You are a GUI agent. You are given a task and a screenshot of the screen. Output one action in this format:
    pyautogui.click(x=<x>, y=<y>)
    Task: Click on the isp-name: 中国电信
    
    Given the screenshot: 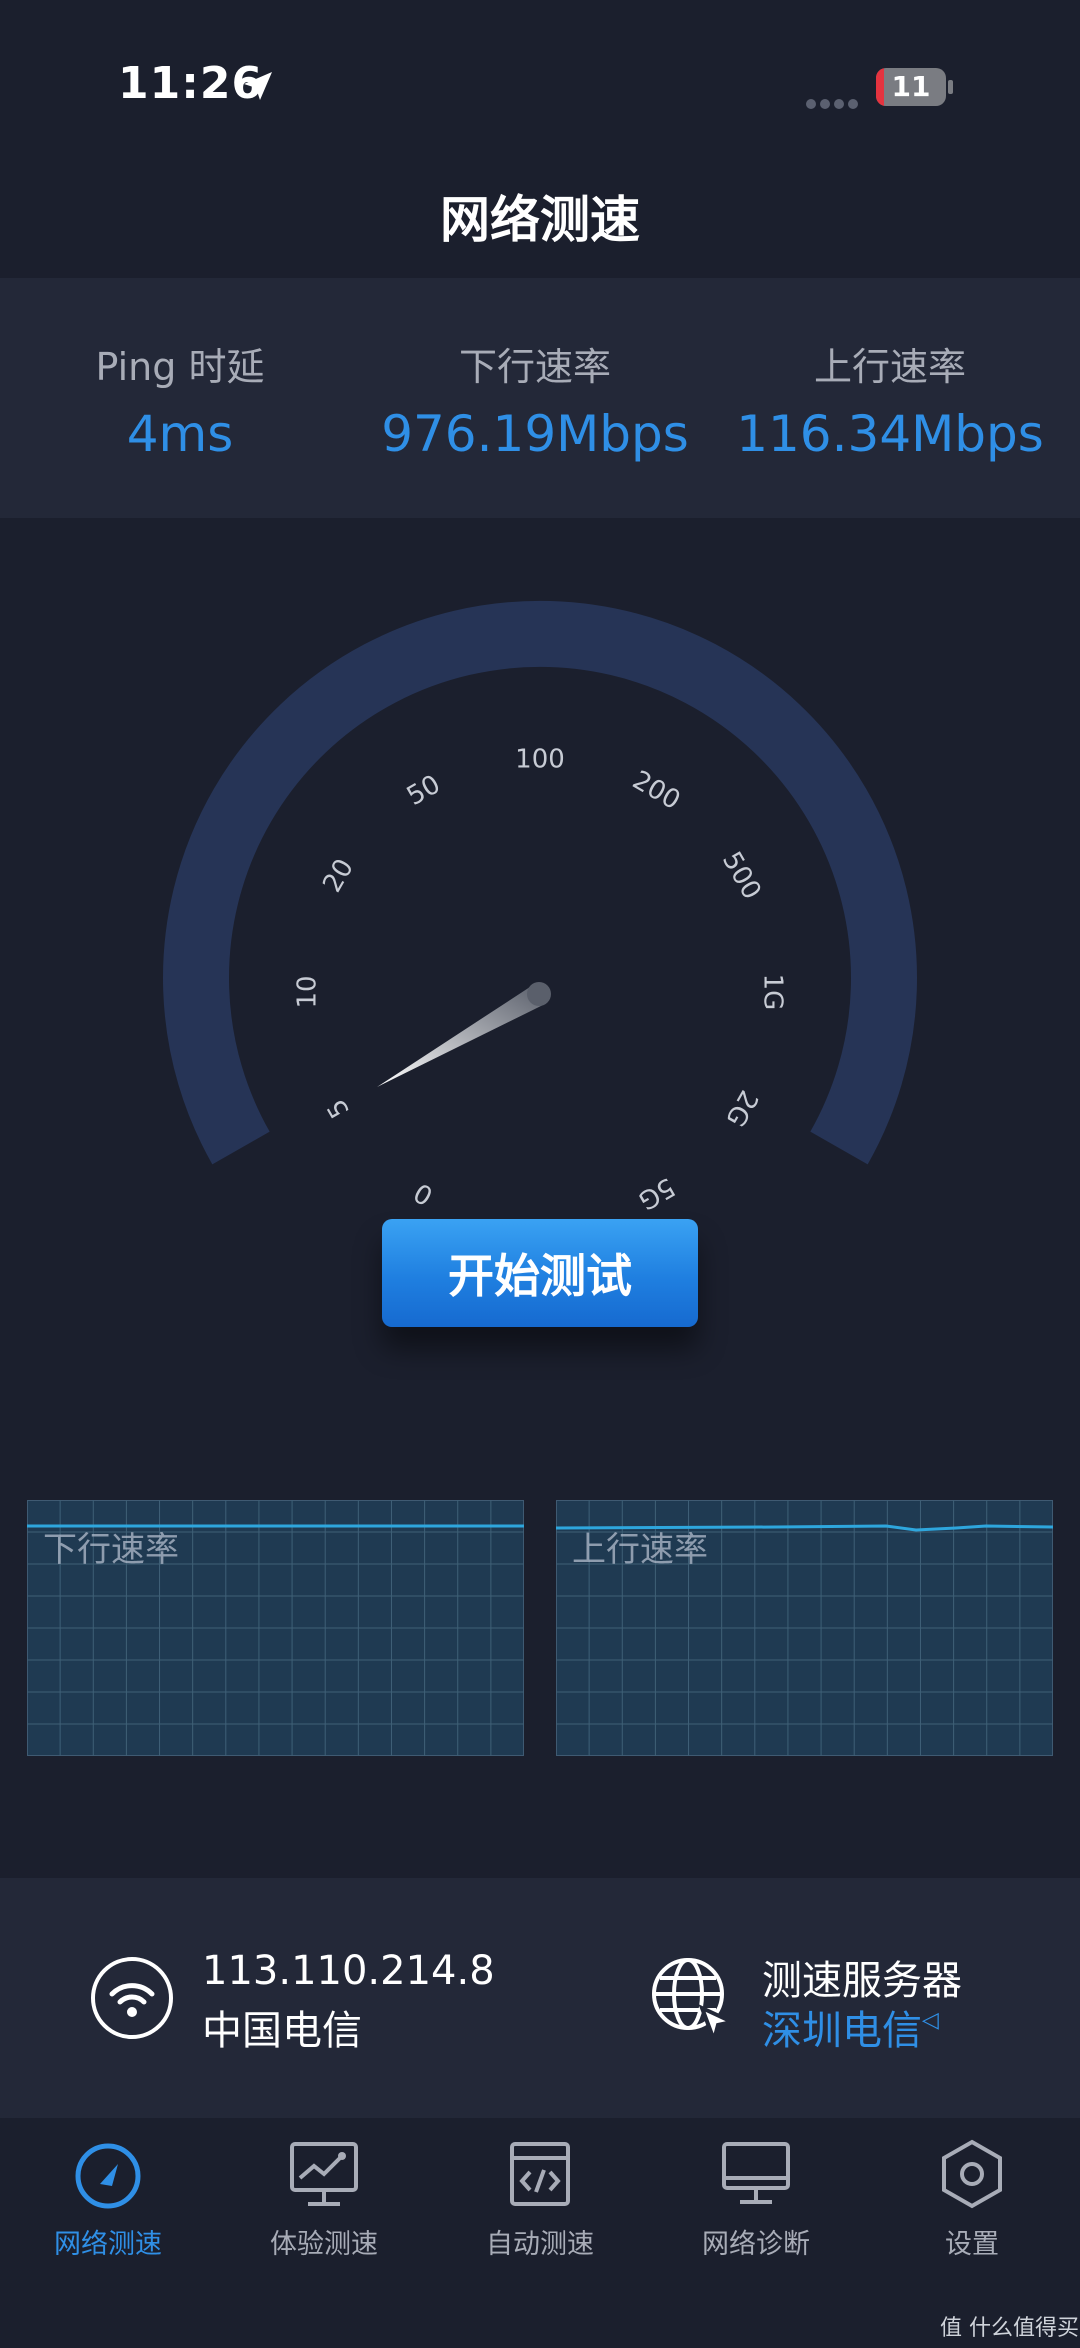 What is the action you would take?
    pyautogui.click(x=282, y=2031)
    